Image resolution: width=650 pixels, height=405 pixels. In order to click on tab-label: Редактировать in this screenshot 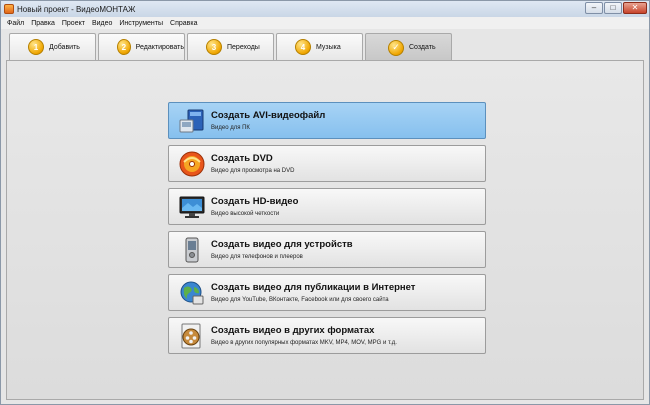, I will do `click(159, 47)`.